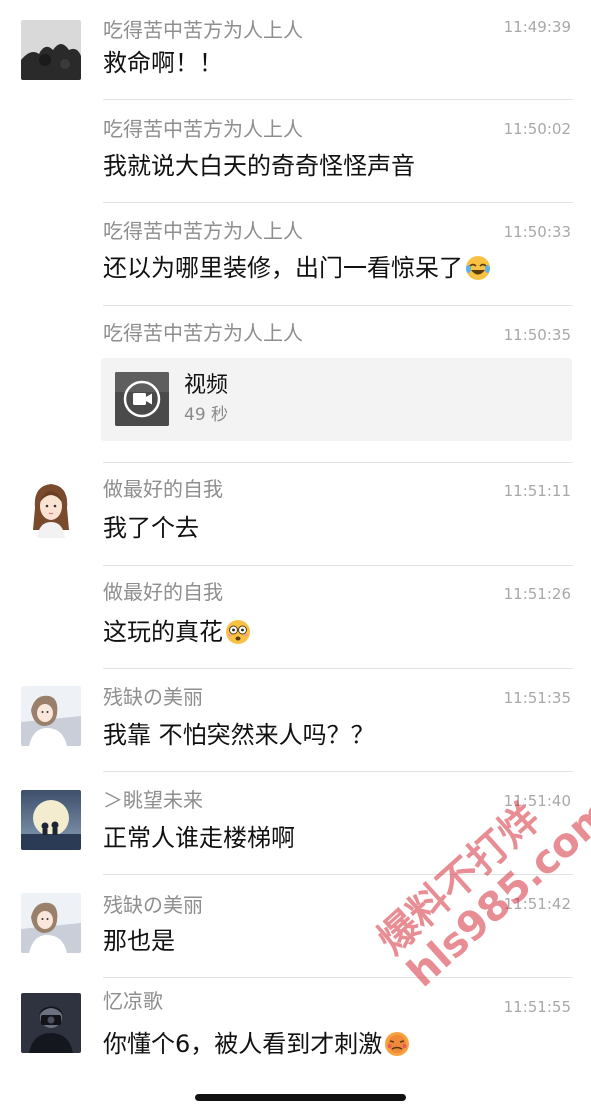 Image resolution: width=591 pixels, height=1110 pixels. Describe the element at coordinates (537, 129) in the screenshot. I see `message-time: 11:50:02` at that location.